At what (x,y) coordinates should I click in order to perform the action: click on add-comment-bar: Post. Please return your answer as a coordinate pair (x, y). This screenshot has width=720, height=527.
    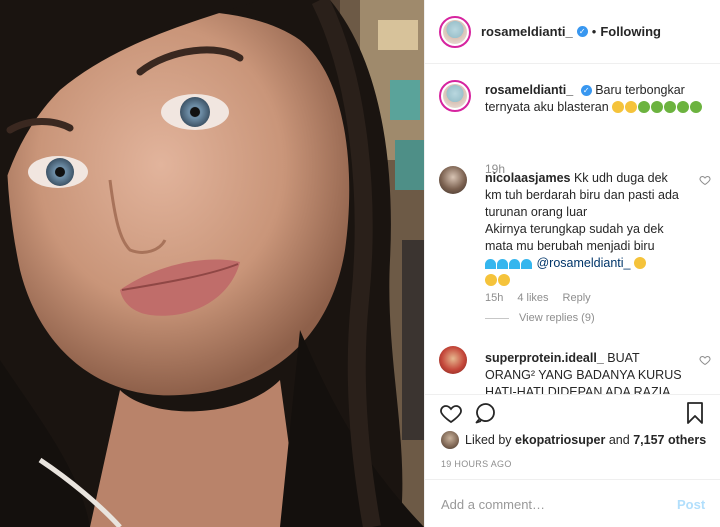
    Looking at the image, I should click on (572, 503).